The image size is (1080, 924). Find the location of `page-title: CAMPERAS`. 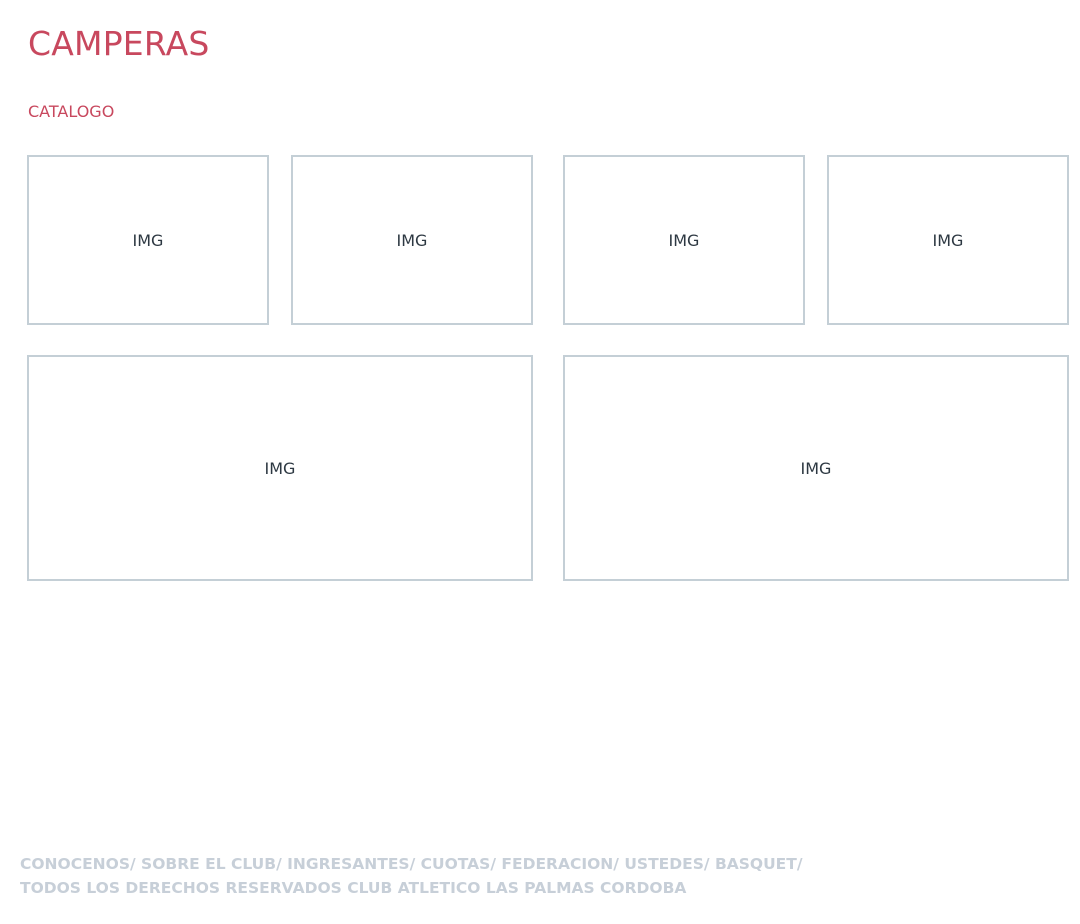

page-title: CAMPERAS is located at coordinates (119, 43).